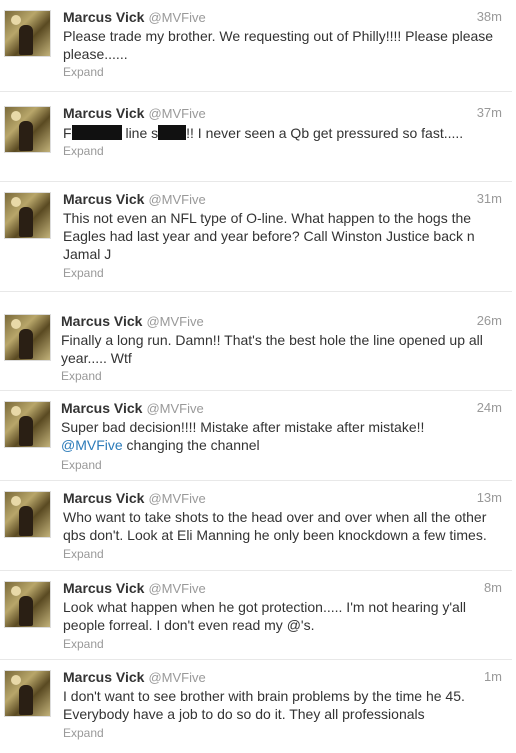 The width and height of the screenshot is (516, 753). I want to click on tweet-timestamp: 24m, so click(489, 408).